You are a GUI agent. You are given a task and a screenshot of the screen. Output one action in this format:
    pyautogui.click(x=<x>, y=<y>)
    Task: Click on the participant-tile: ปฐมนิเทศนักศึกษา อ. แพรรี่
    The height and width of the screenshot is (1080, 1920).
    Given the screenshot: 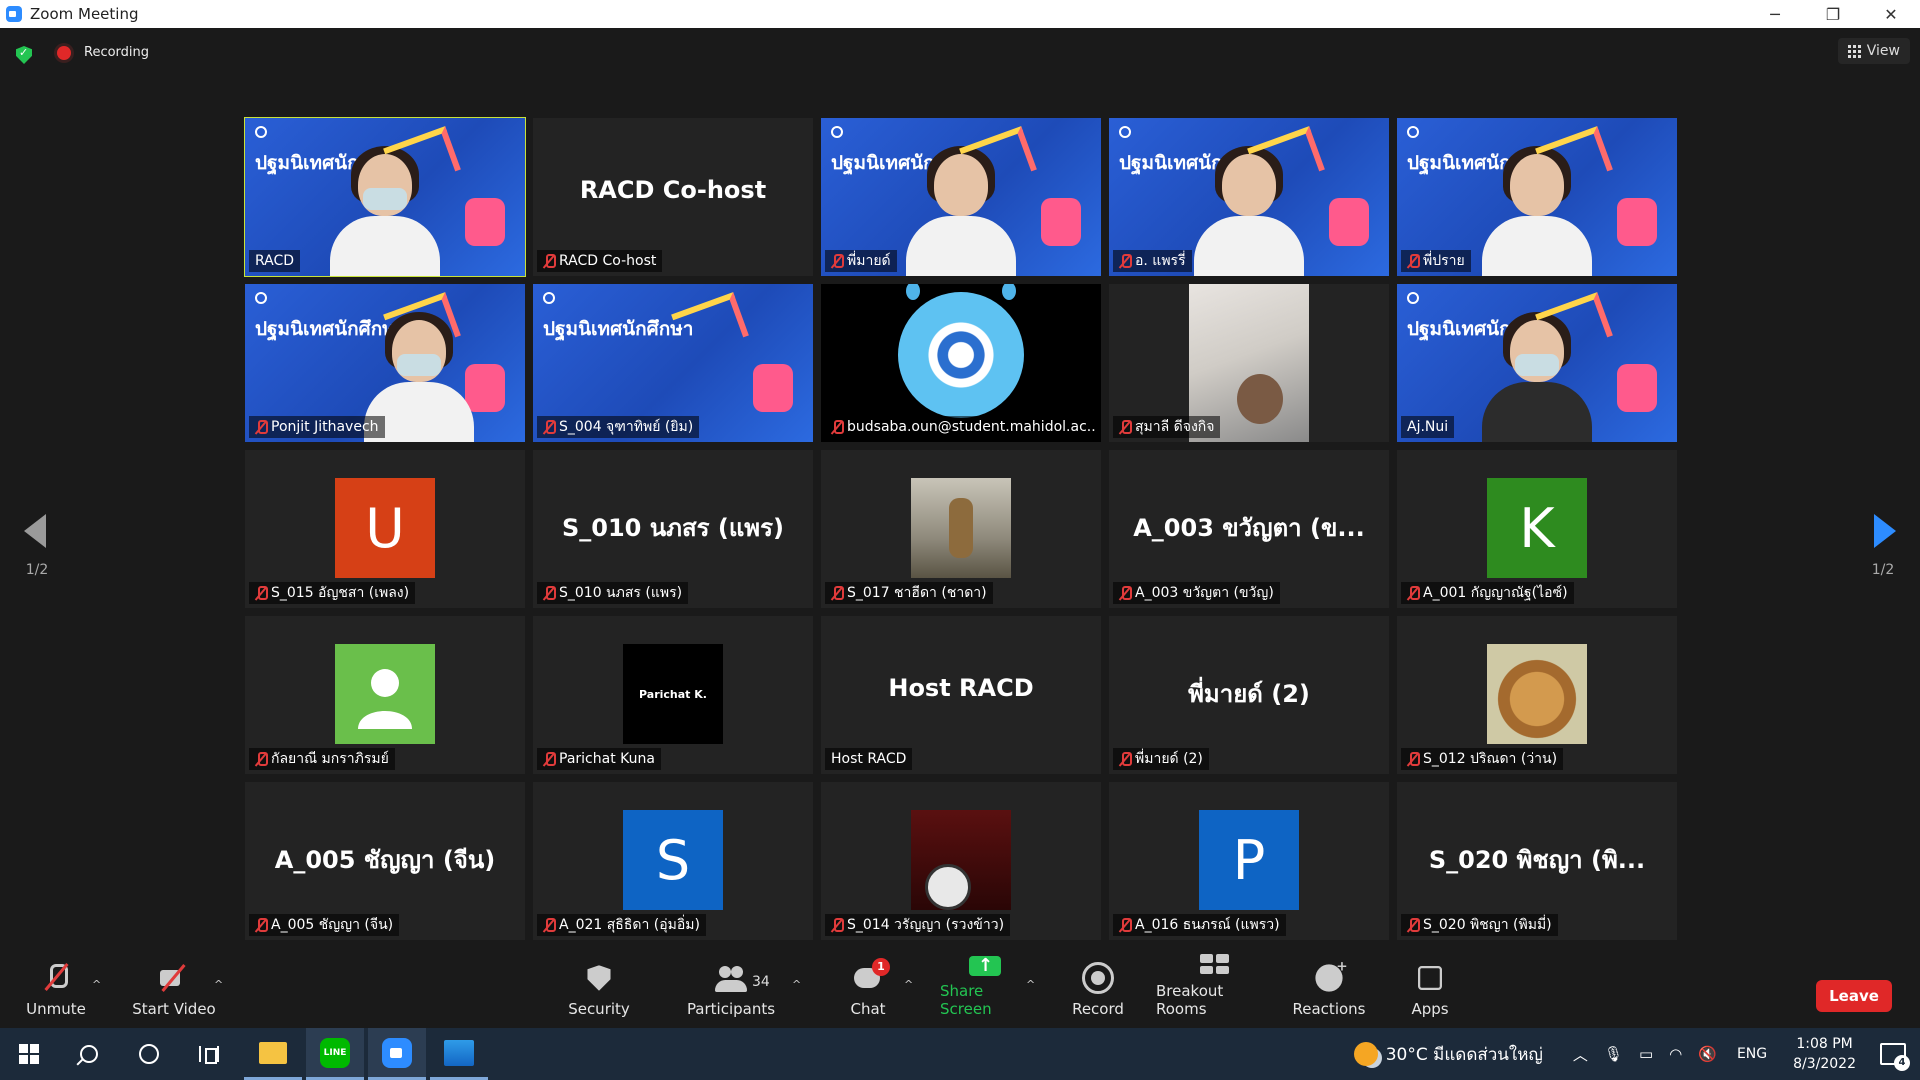 What is the action you would take?
    pyautogui.click(x=1249, y=197)
    